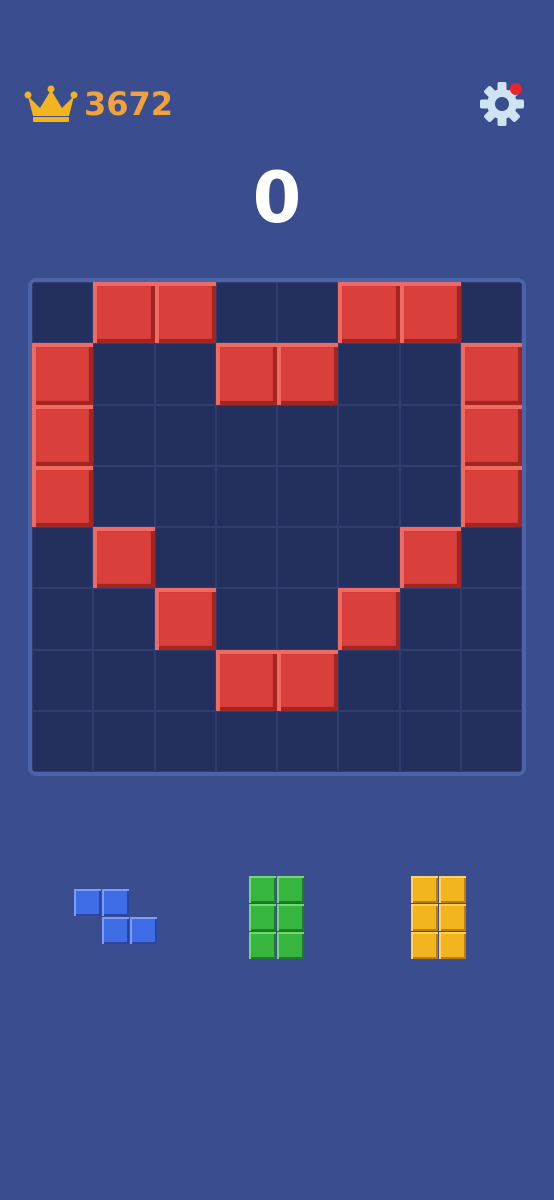  I want to click on blue-z-piece, so click(116, 917).